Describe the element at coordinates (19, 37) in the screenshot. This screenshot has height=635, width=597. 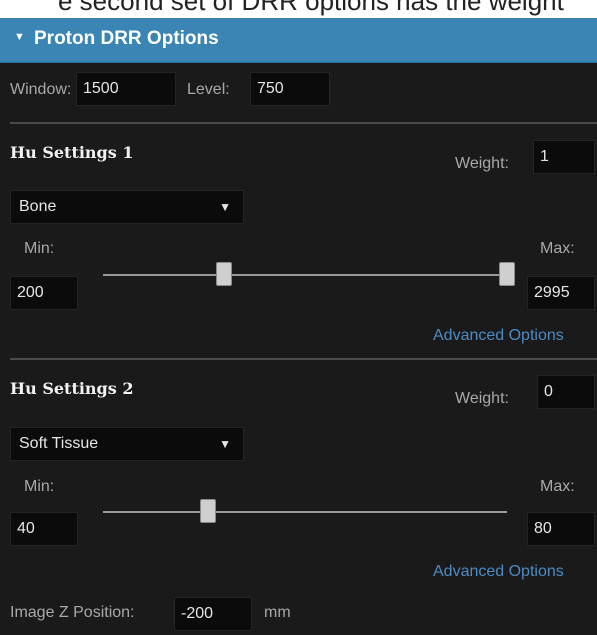
I see `triangle-down-icon: ▼` at that location.